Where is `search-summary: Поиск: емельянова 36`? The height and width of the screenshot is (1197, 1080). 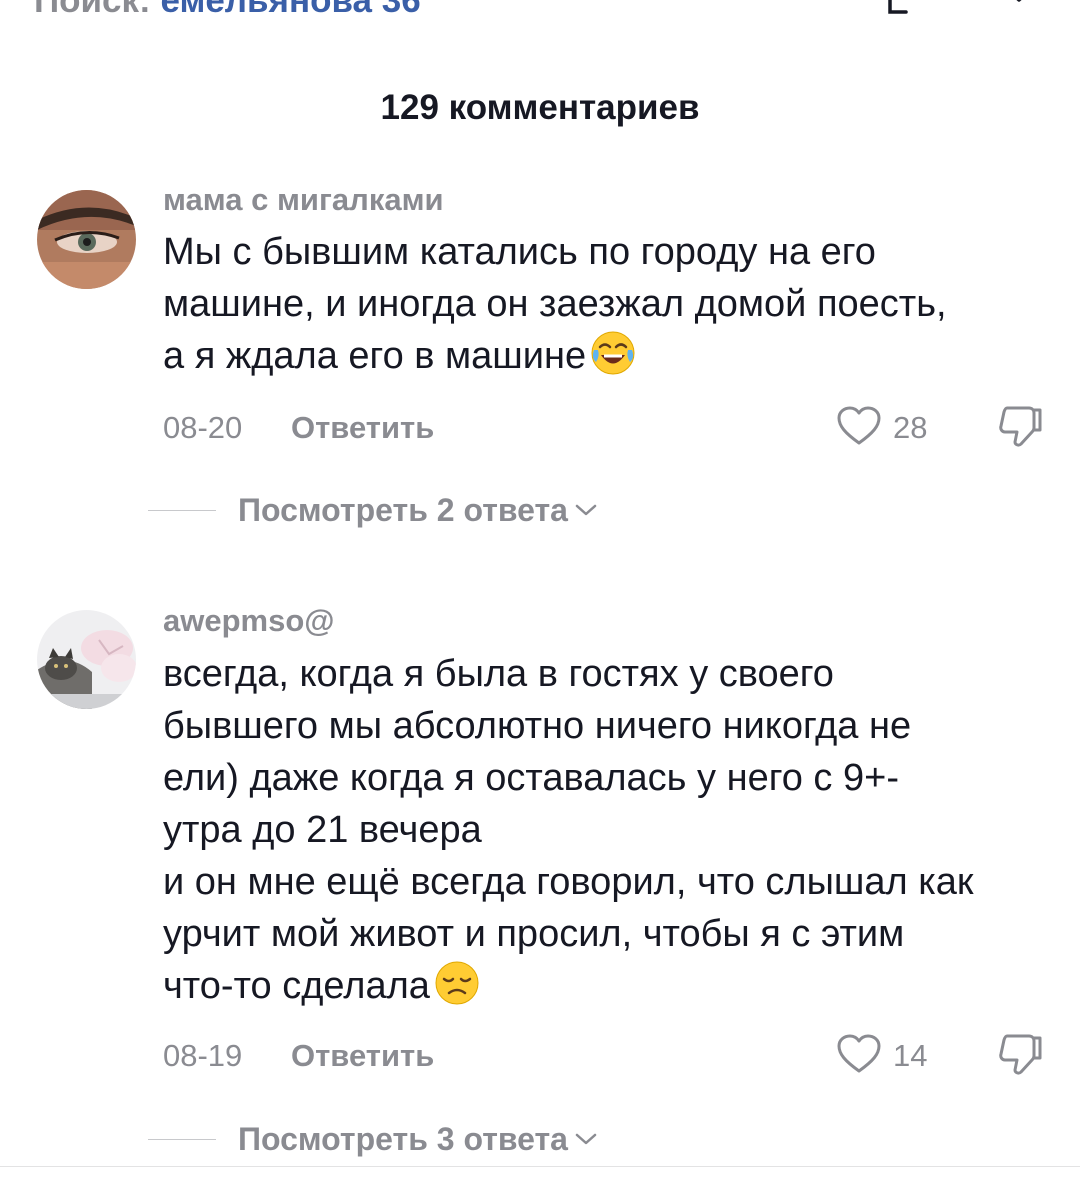
search-summary: Поиск: емельянова 36 is located at coordinates (227, 11).